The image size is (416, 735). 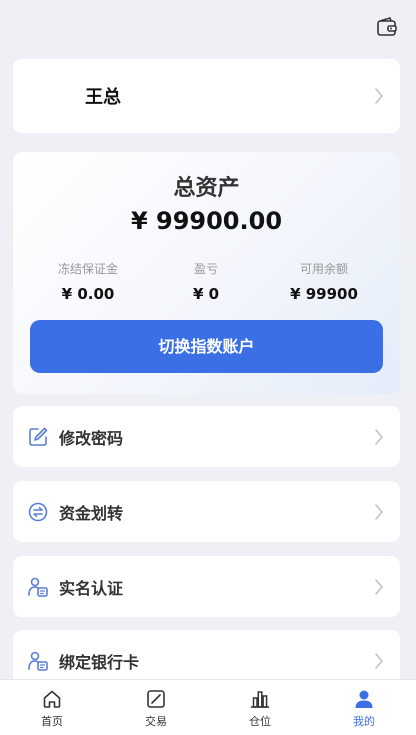 I want to click on top-bar, so click(x=208, y=28).